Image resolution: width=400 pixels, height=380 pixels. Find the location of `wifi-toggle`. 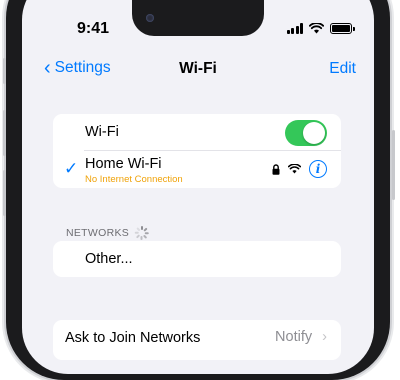

wifi-toggle is located at coordinates (306, 133).